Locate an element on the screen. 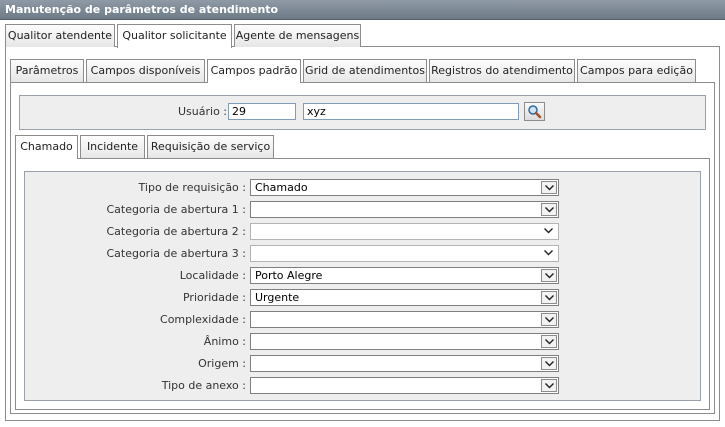 The height and width of the screenshot is (427, 725). categoria-de-abertura-1-select is located at coordinates (404, 209).